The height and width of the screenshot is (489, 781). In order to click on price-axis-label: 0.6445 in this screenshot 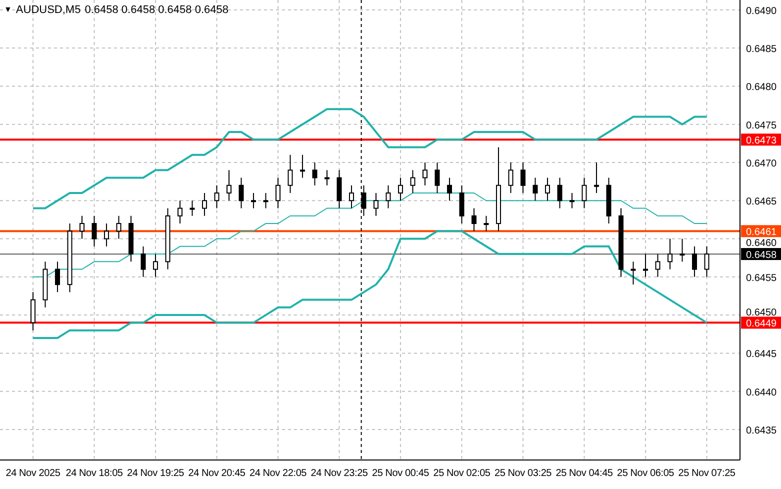, I will do `click(761, 354)`.